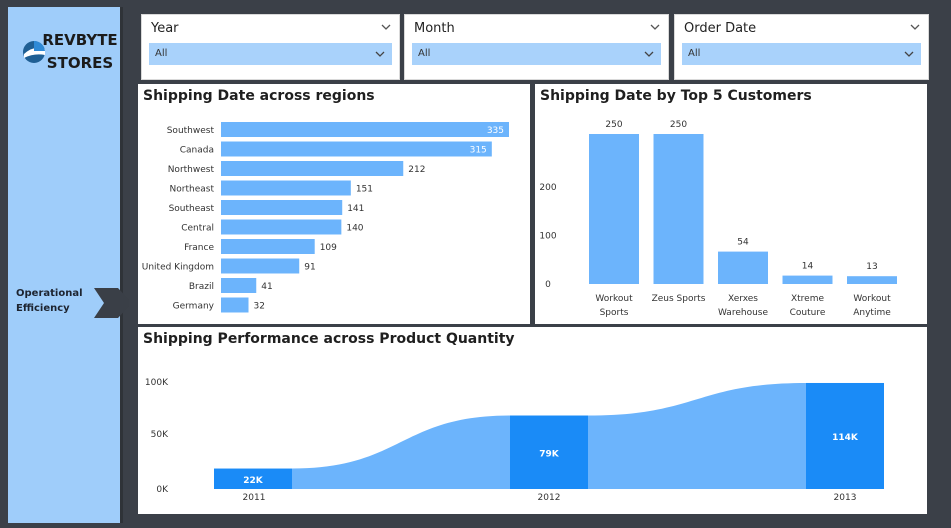 This screenshot has width=951, height=528. What do you see at coordinates (160, 435) in the screenshot?
I see `y-tick-label: 50K` at bounding box center [160, 435].